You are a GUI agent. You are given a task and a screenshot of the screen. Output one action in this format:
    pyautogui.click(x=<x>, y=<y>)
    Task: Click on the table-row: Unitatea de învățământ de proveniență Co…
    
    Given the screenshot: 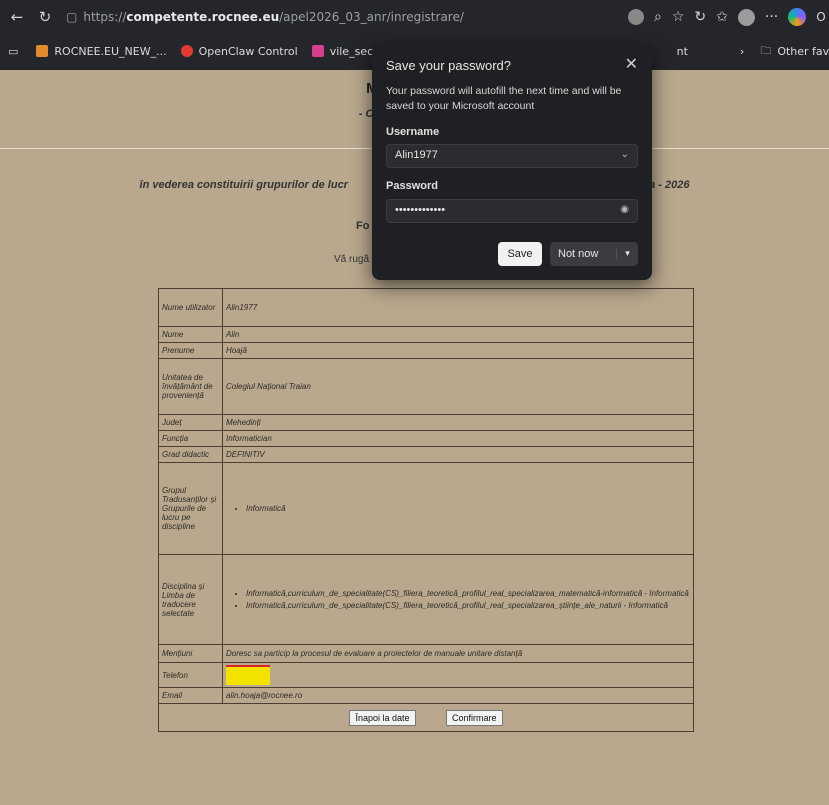 What is the action you would take?
    pyautogui.click(x=426, y=386)
    